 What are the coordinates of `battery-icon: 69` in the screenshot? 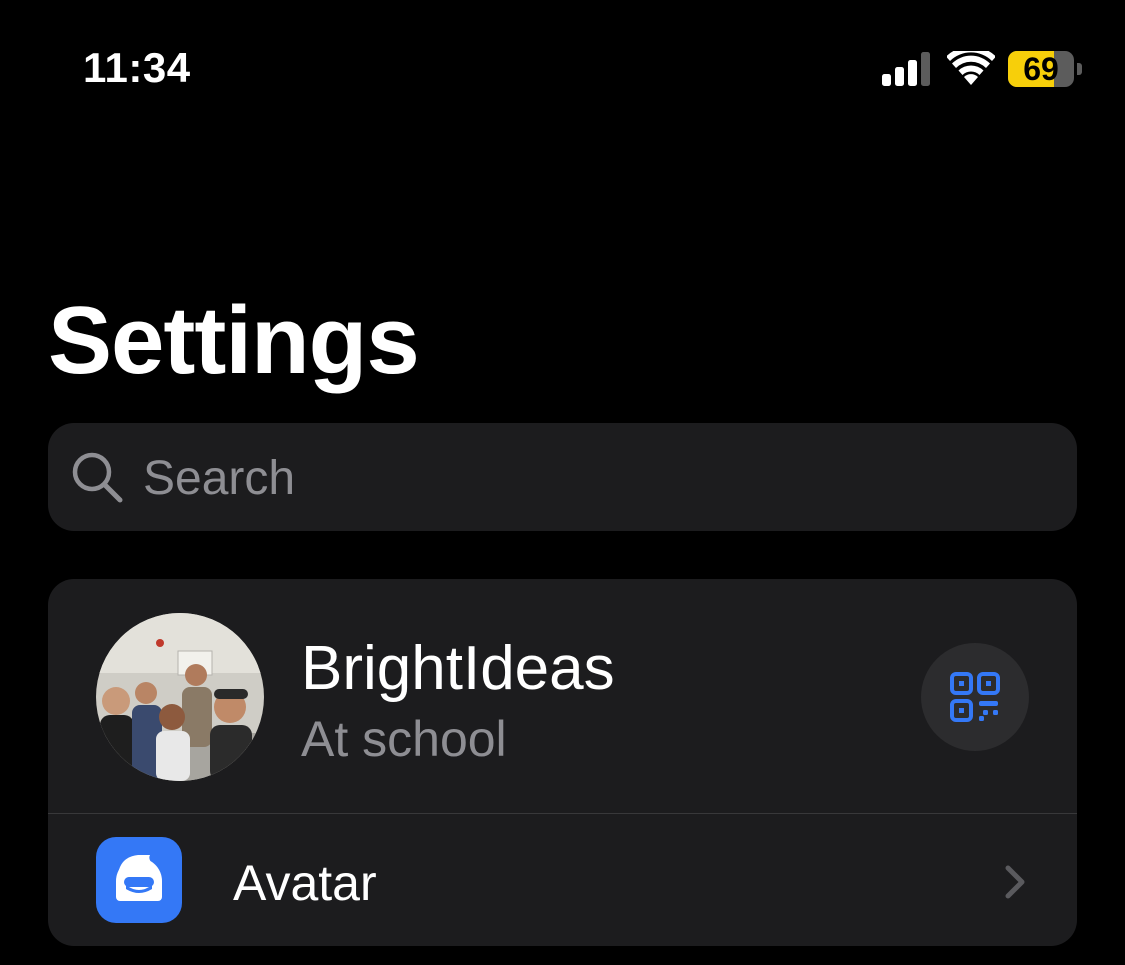 It's located at (1046, 69).